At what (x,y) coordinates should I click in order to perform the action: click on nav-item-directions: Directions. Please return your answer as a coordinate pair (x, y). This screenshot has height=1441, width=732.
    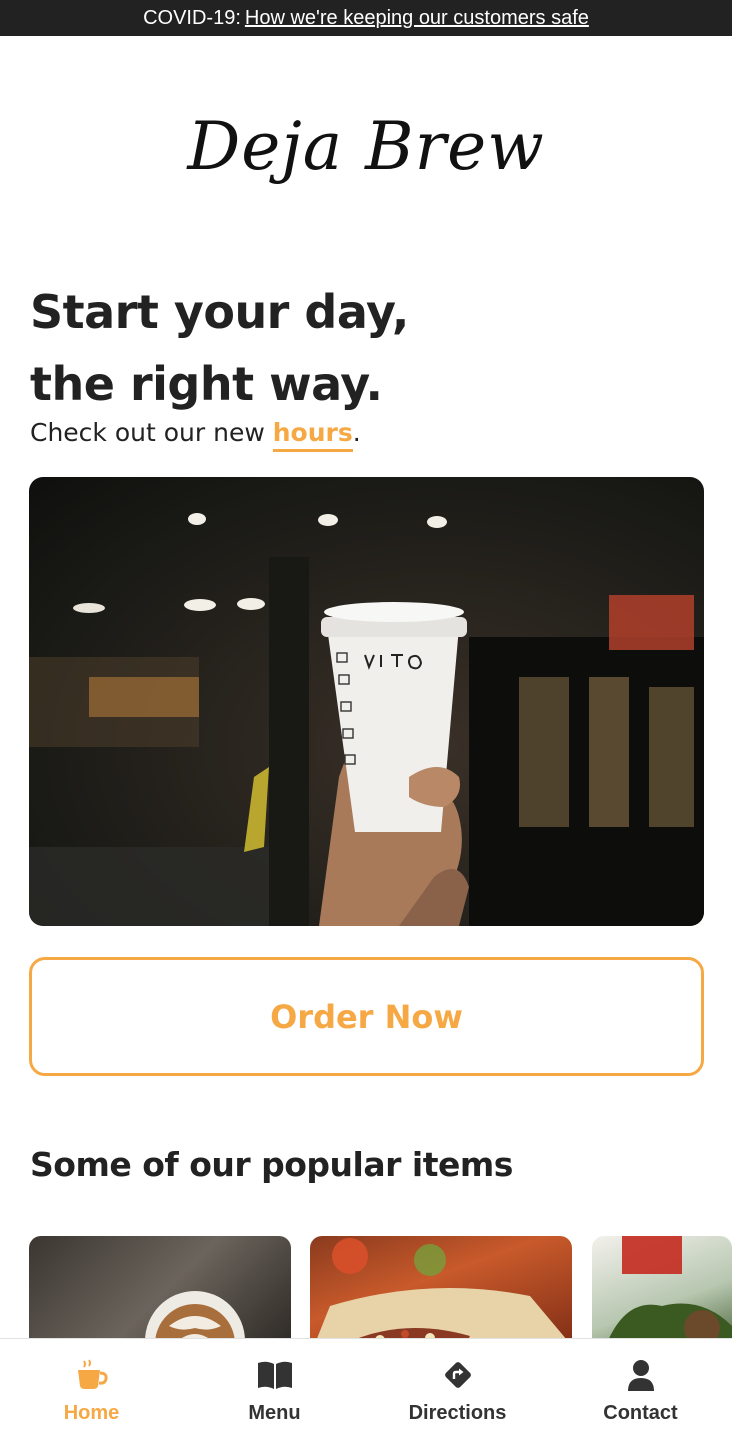
    Looking at the image, I should click on (457, 1390).